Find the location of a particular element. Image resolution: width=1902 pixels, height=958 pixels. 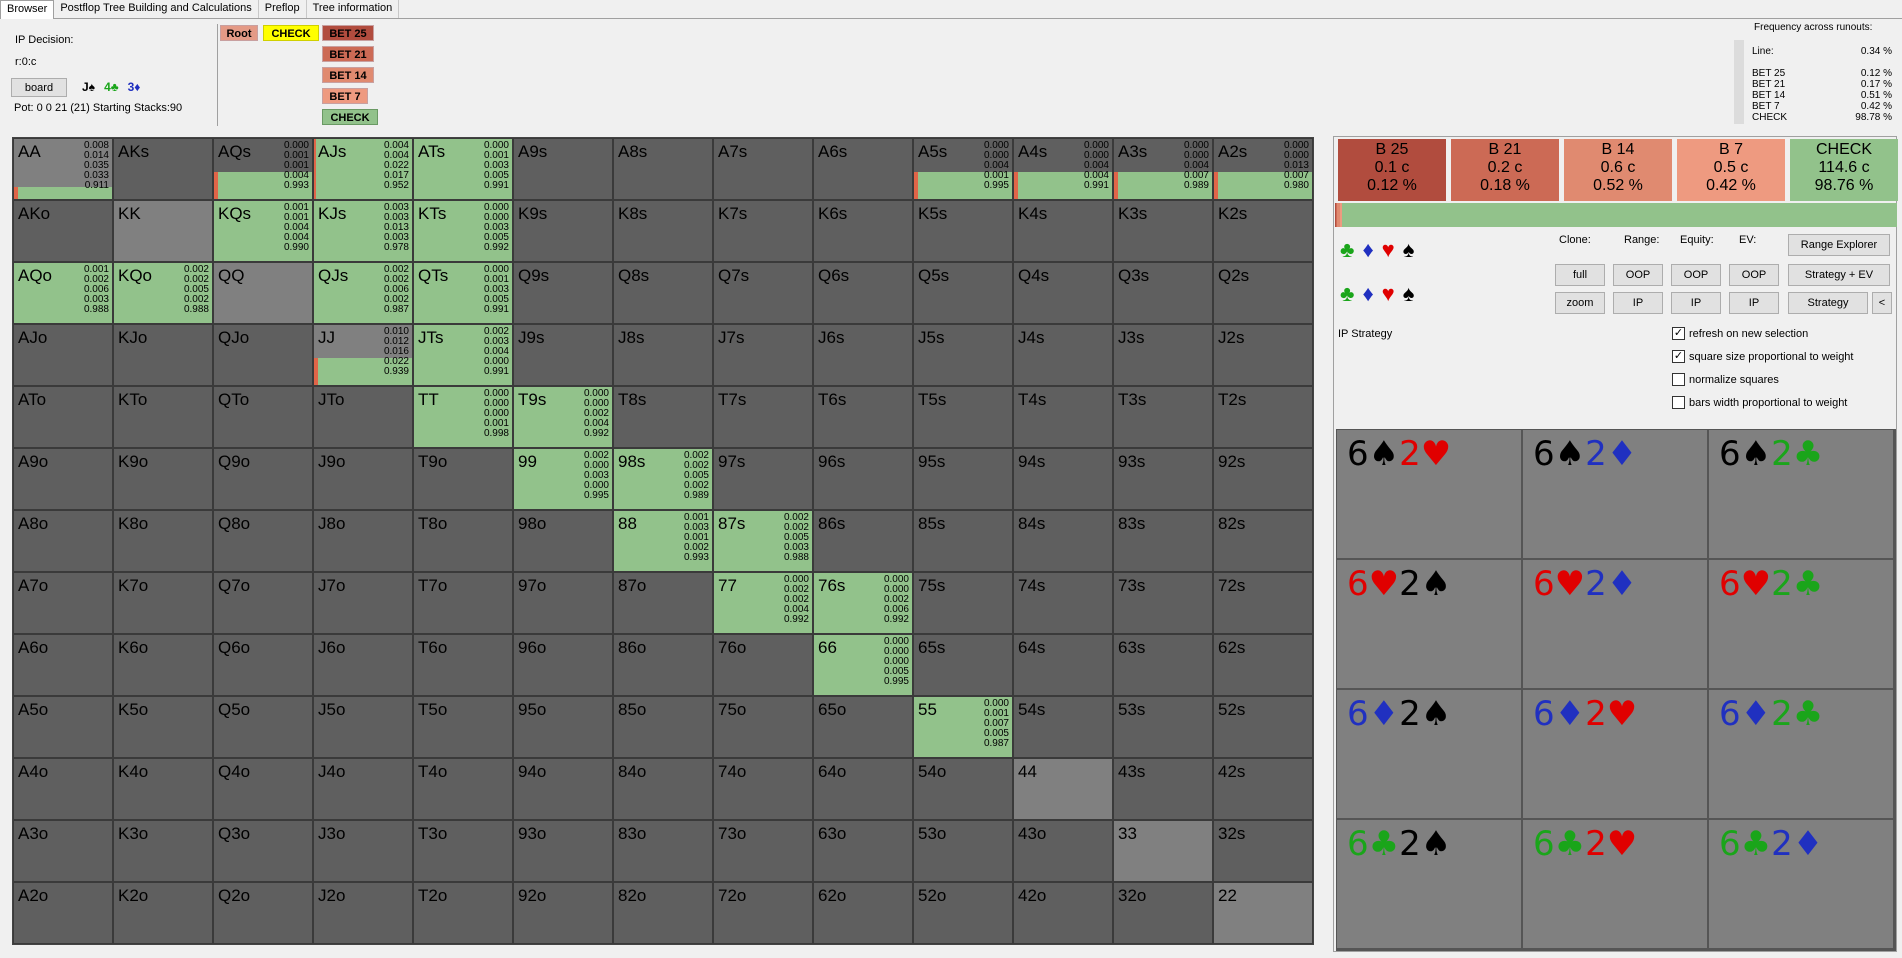

hand-cell: Q5o is located at coordinates (263, 727).